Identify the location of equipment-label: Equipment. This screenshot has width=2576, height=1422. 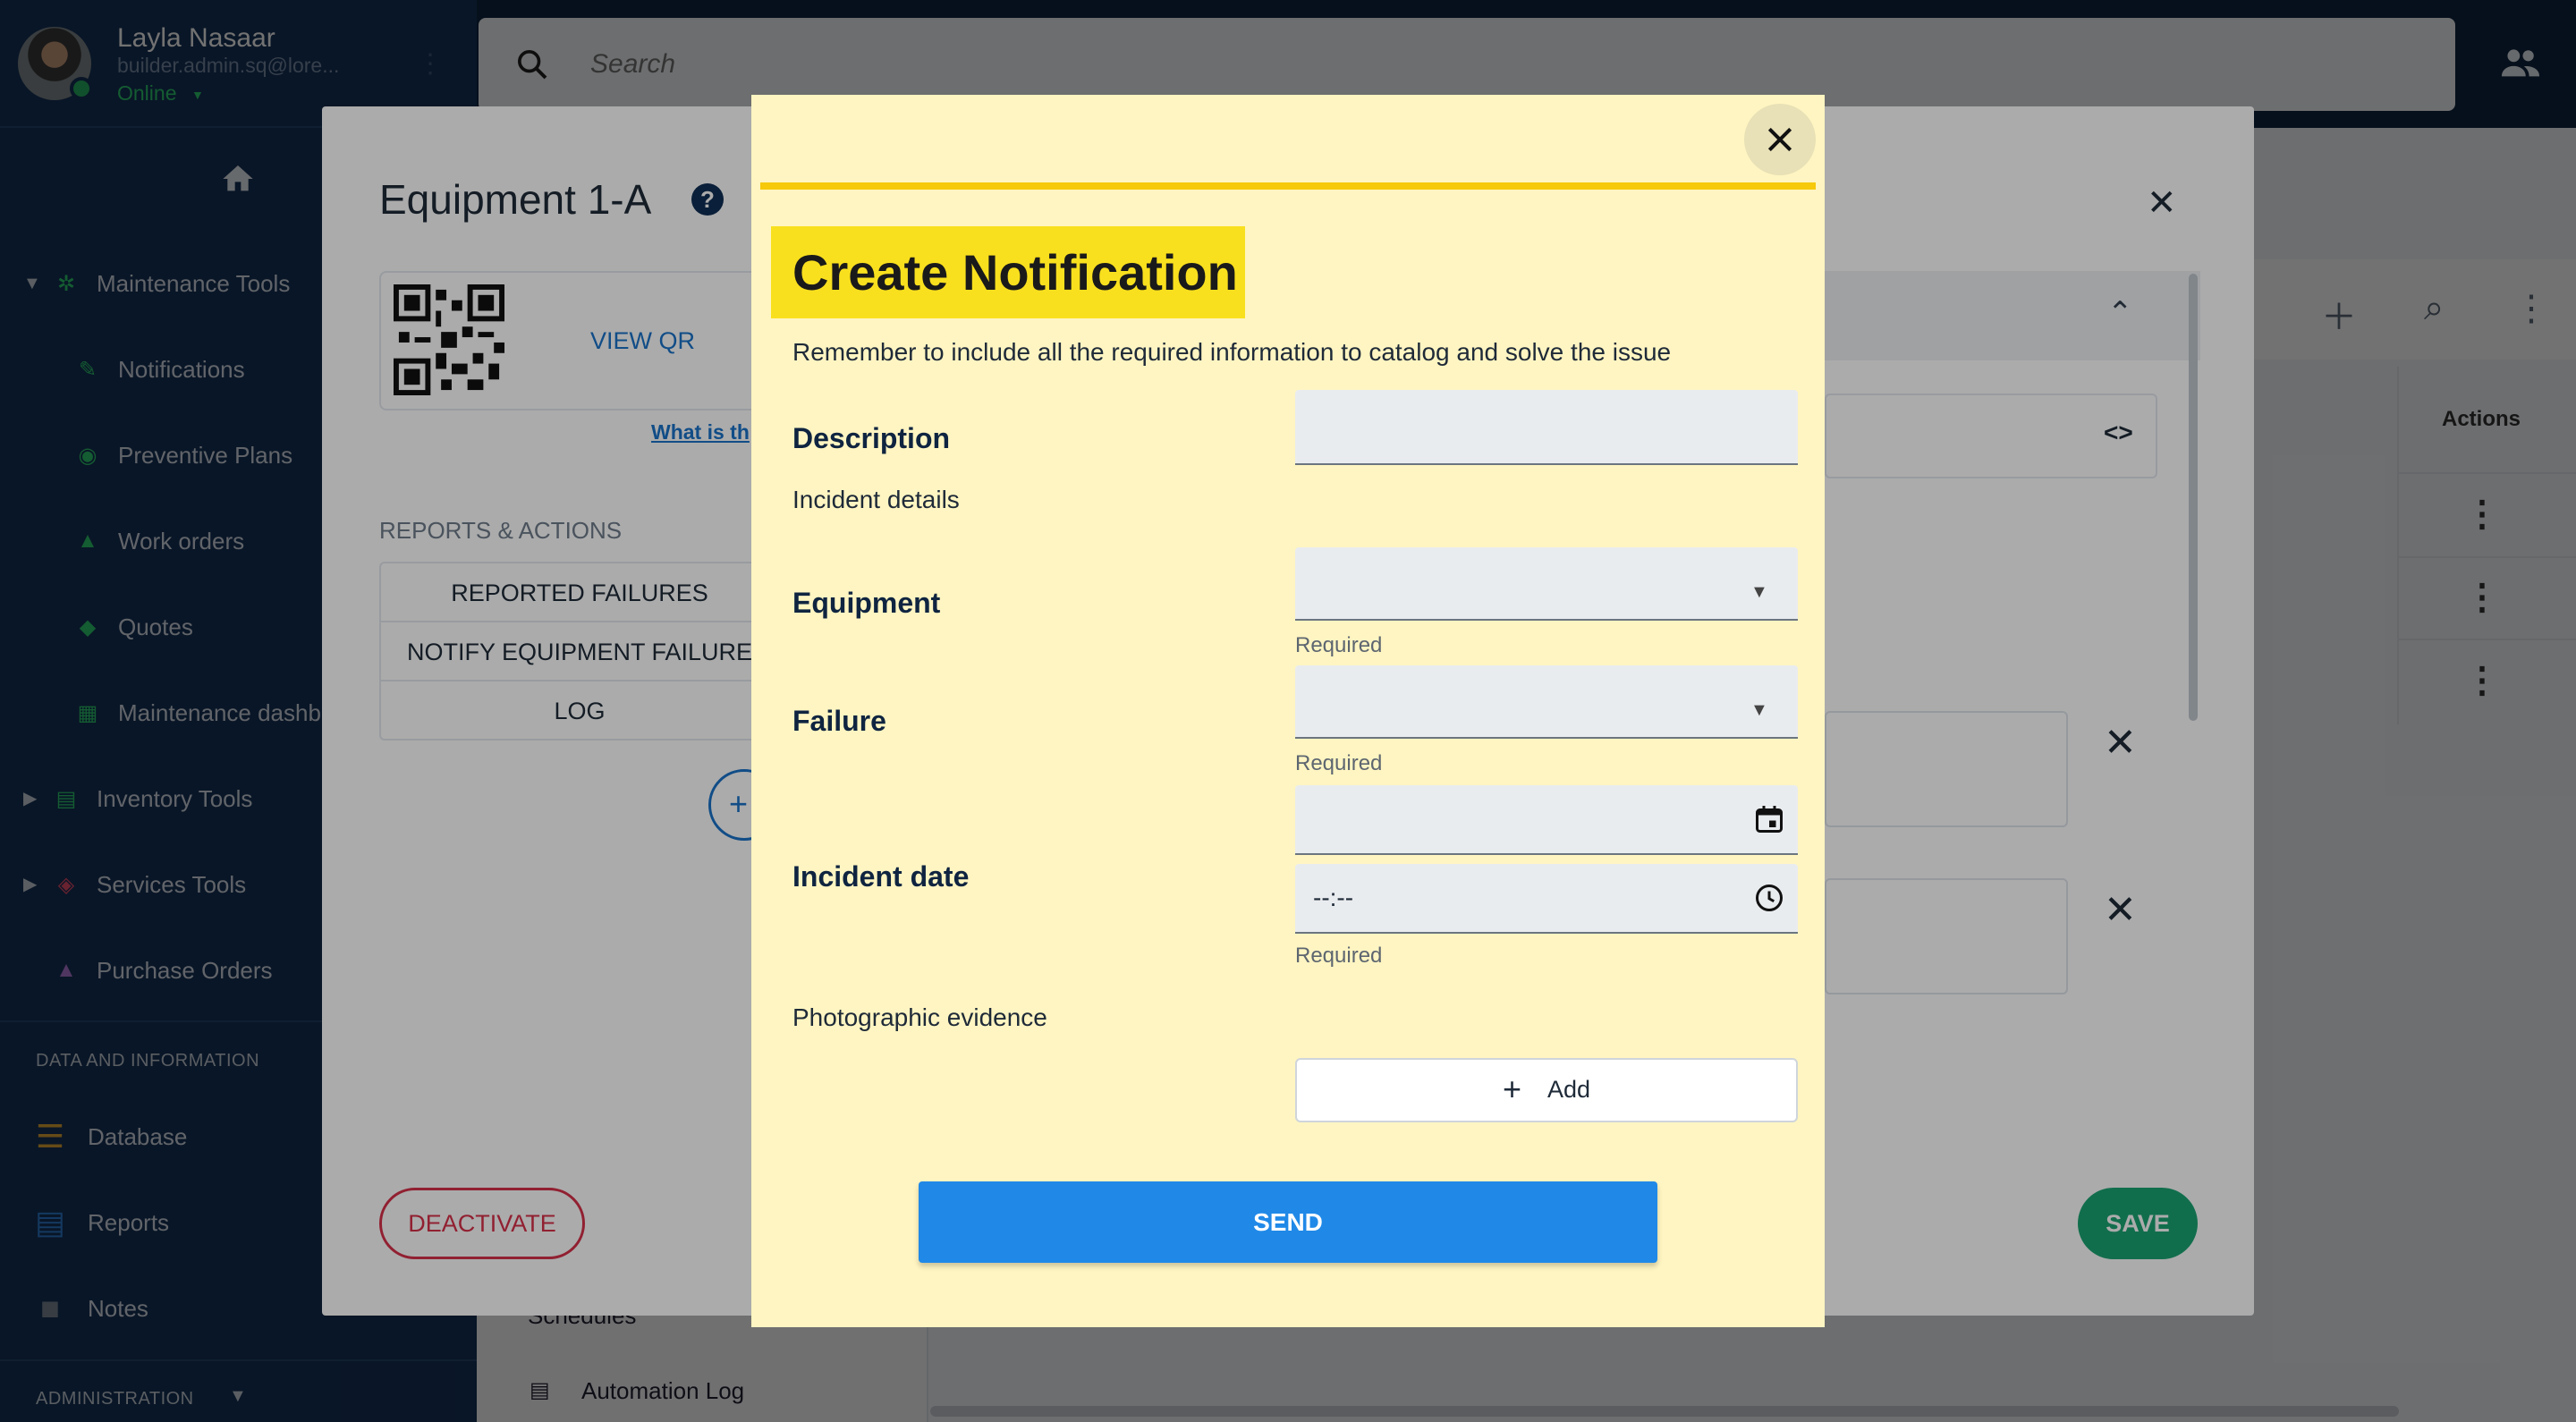
(866, 603).